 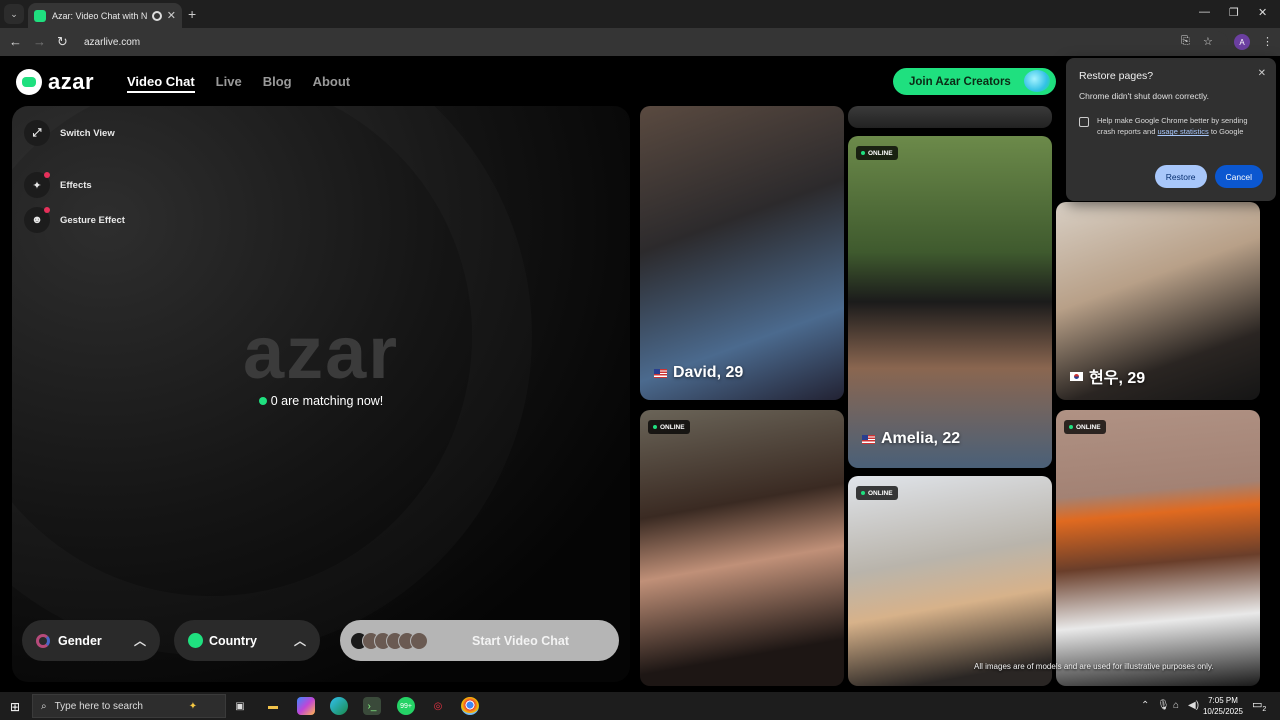 I want to click on network-icon: ⌂, so click(x=1176, y=705).